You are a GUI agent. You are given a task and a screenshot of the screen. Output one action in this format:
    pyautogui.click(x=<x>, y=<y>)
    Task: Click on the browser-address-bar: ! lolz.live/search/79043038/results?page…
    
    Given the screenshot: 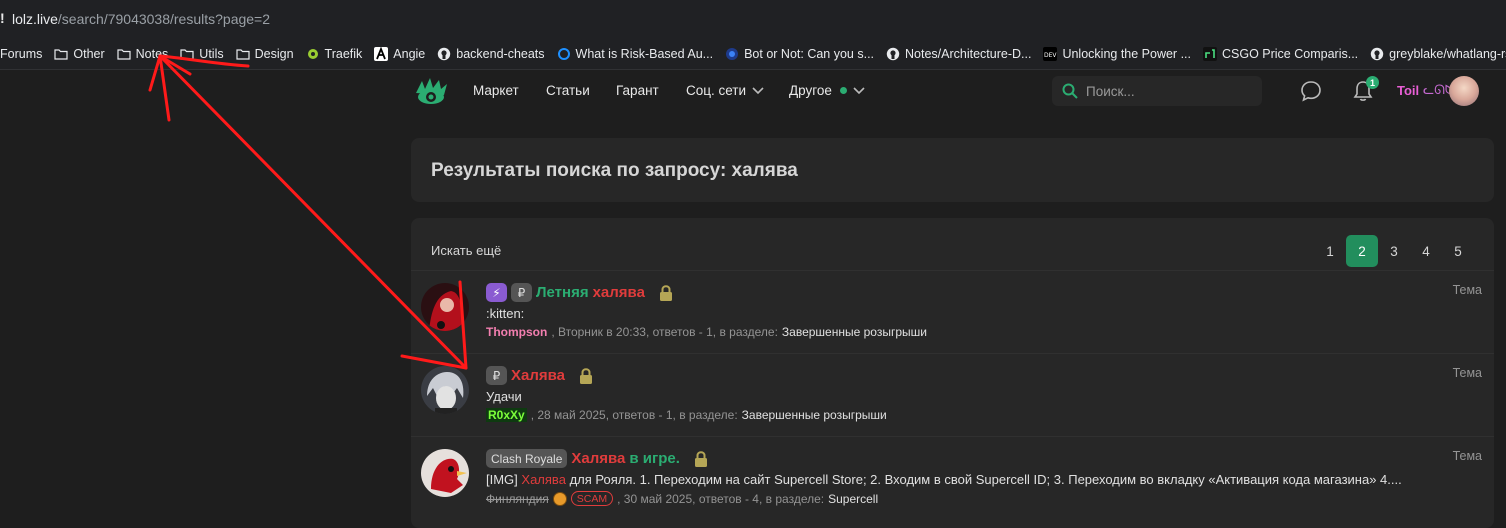 What is the action you would take?
    pyautogui.click(x=753, y=19)
    